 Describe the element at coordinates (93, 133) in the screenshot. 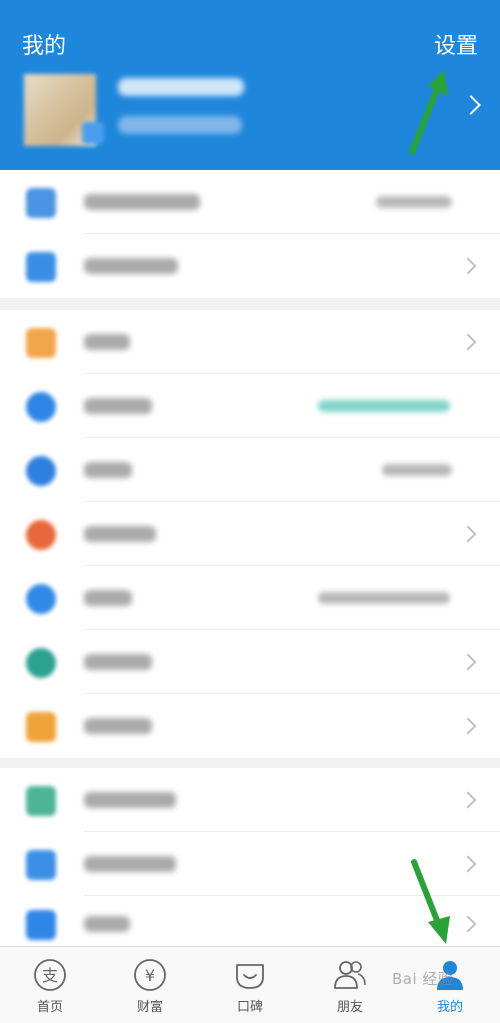

I see `avatar-badge` at that location.